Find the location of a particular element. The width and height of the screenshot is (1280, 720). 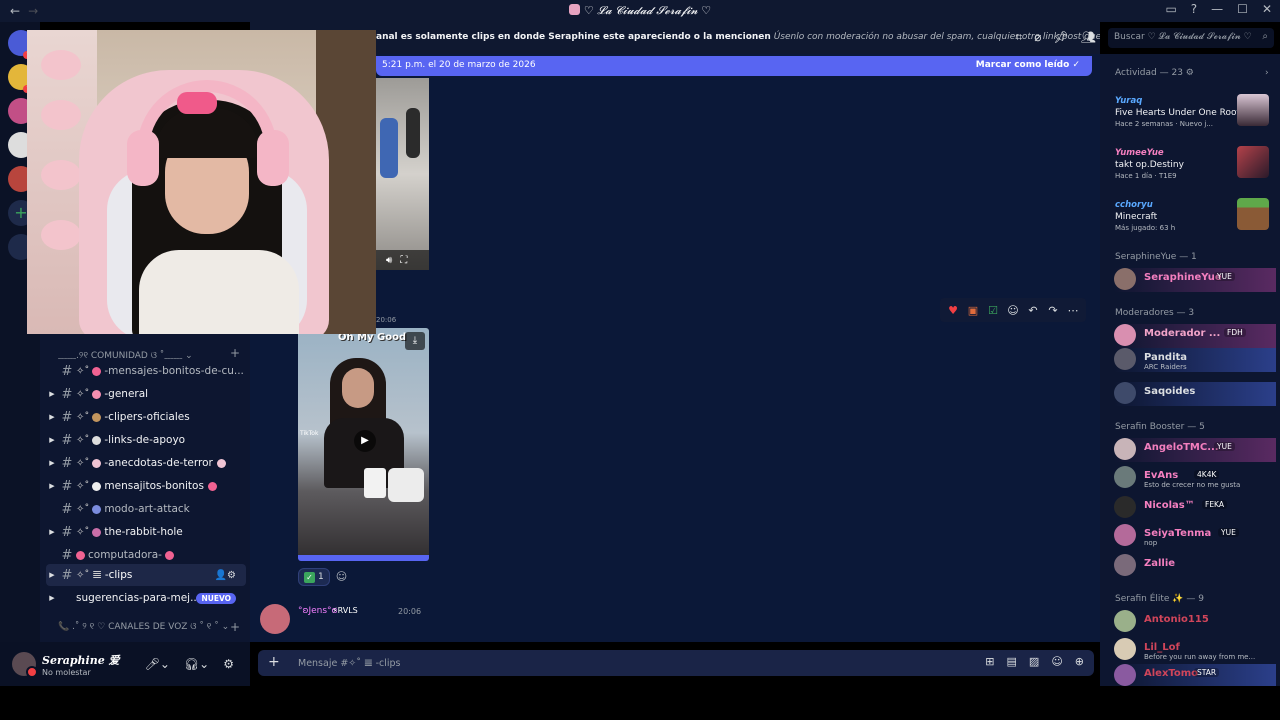

channel-item-clips: ▶ # ✧˚ 𝌆 -clips 👤⚙ is located at coordinates (146, 575).